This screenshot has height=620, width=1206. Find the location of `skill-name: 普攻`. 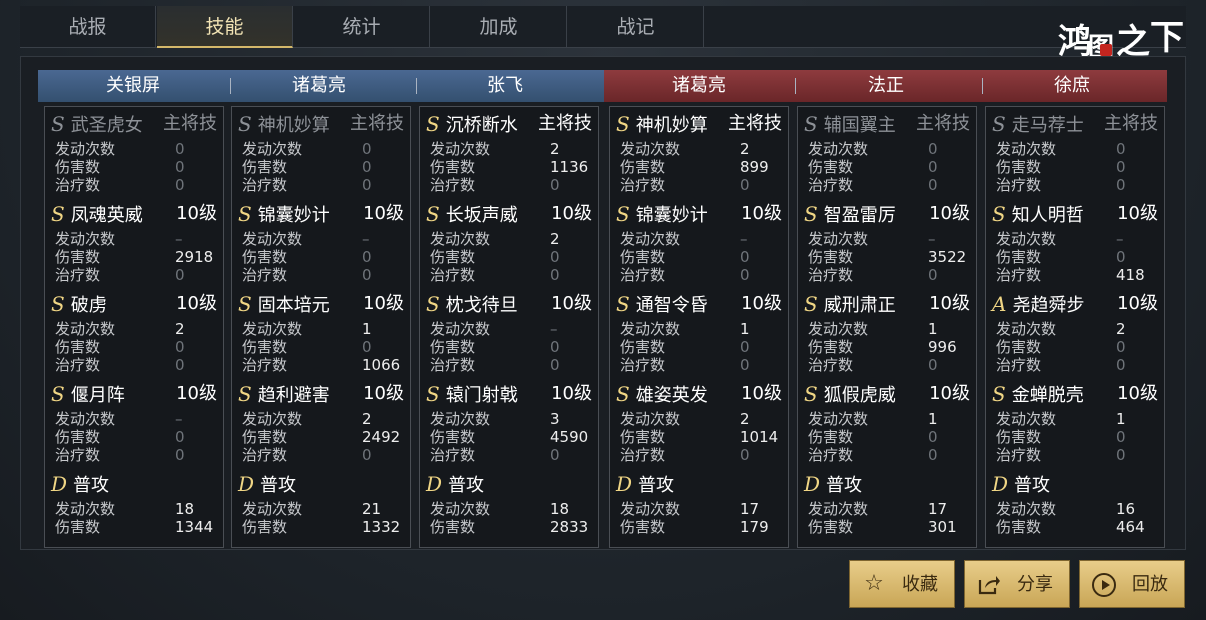

skill-name: 普攻 is located at coordinates (656, 485).